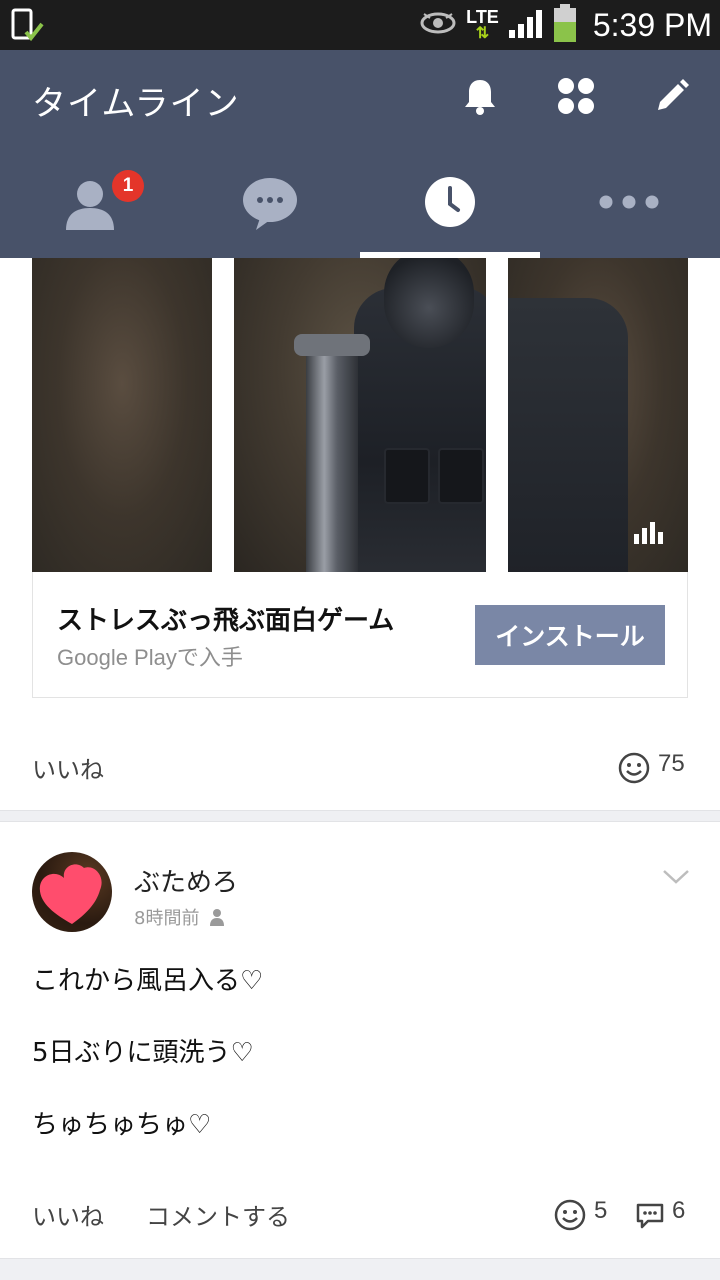  I want to click on avatar, so click(72, 892).